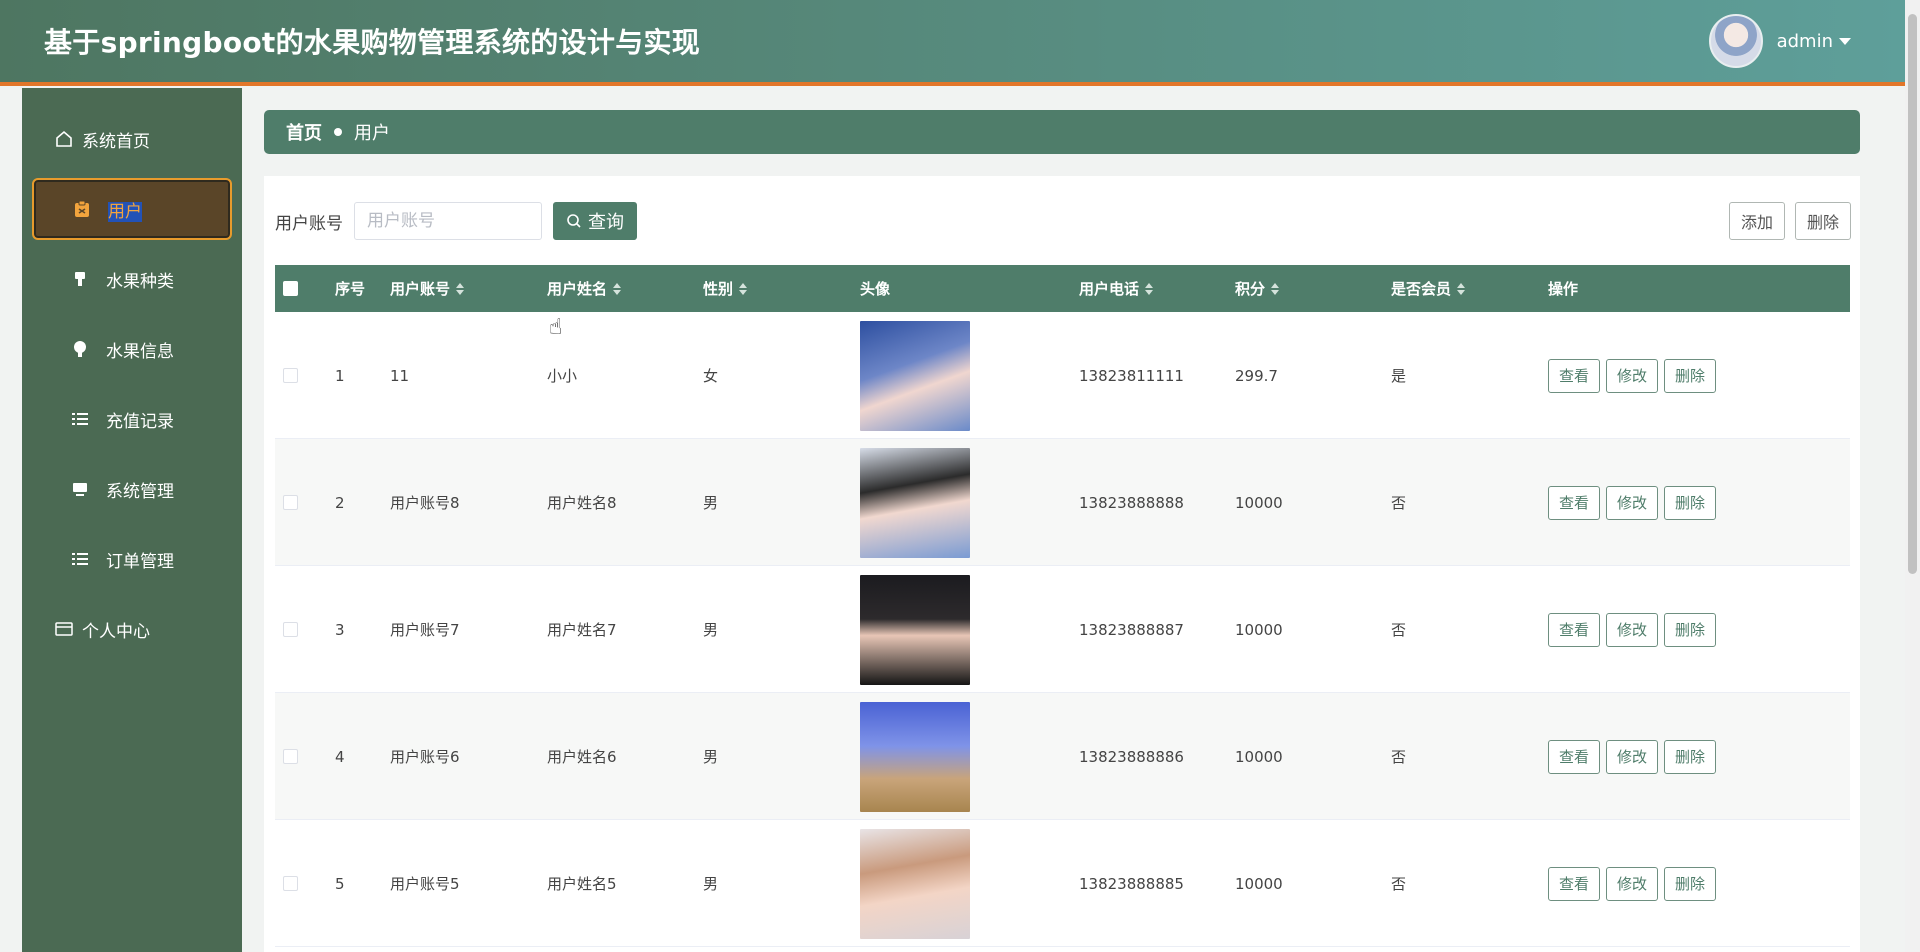 This screenshot has height=952, width=1920. I want to click on breadcrumb: 首页 用户, so click(1062, 132).